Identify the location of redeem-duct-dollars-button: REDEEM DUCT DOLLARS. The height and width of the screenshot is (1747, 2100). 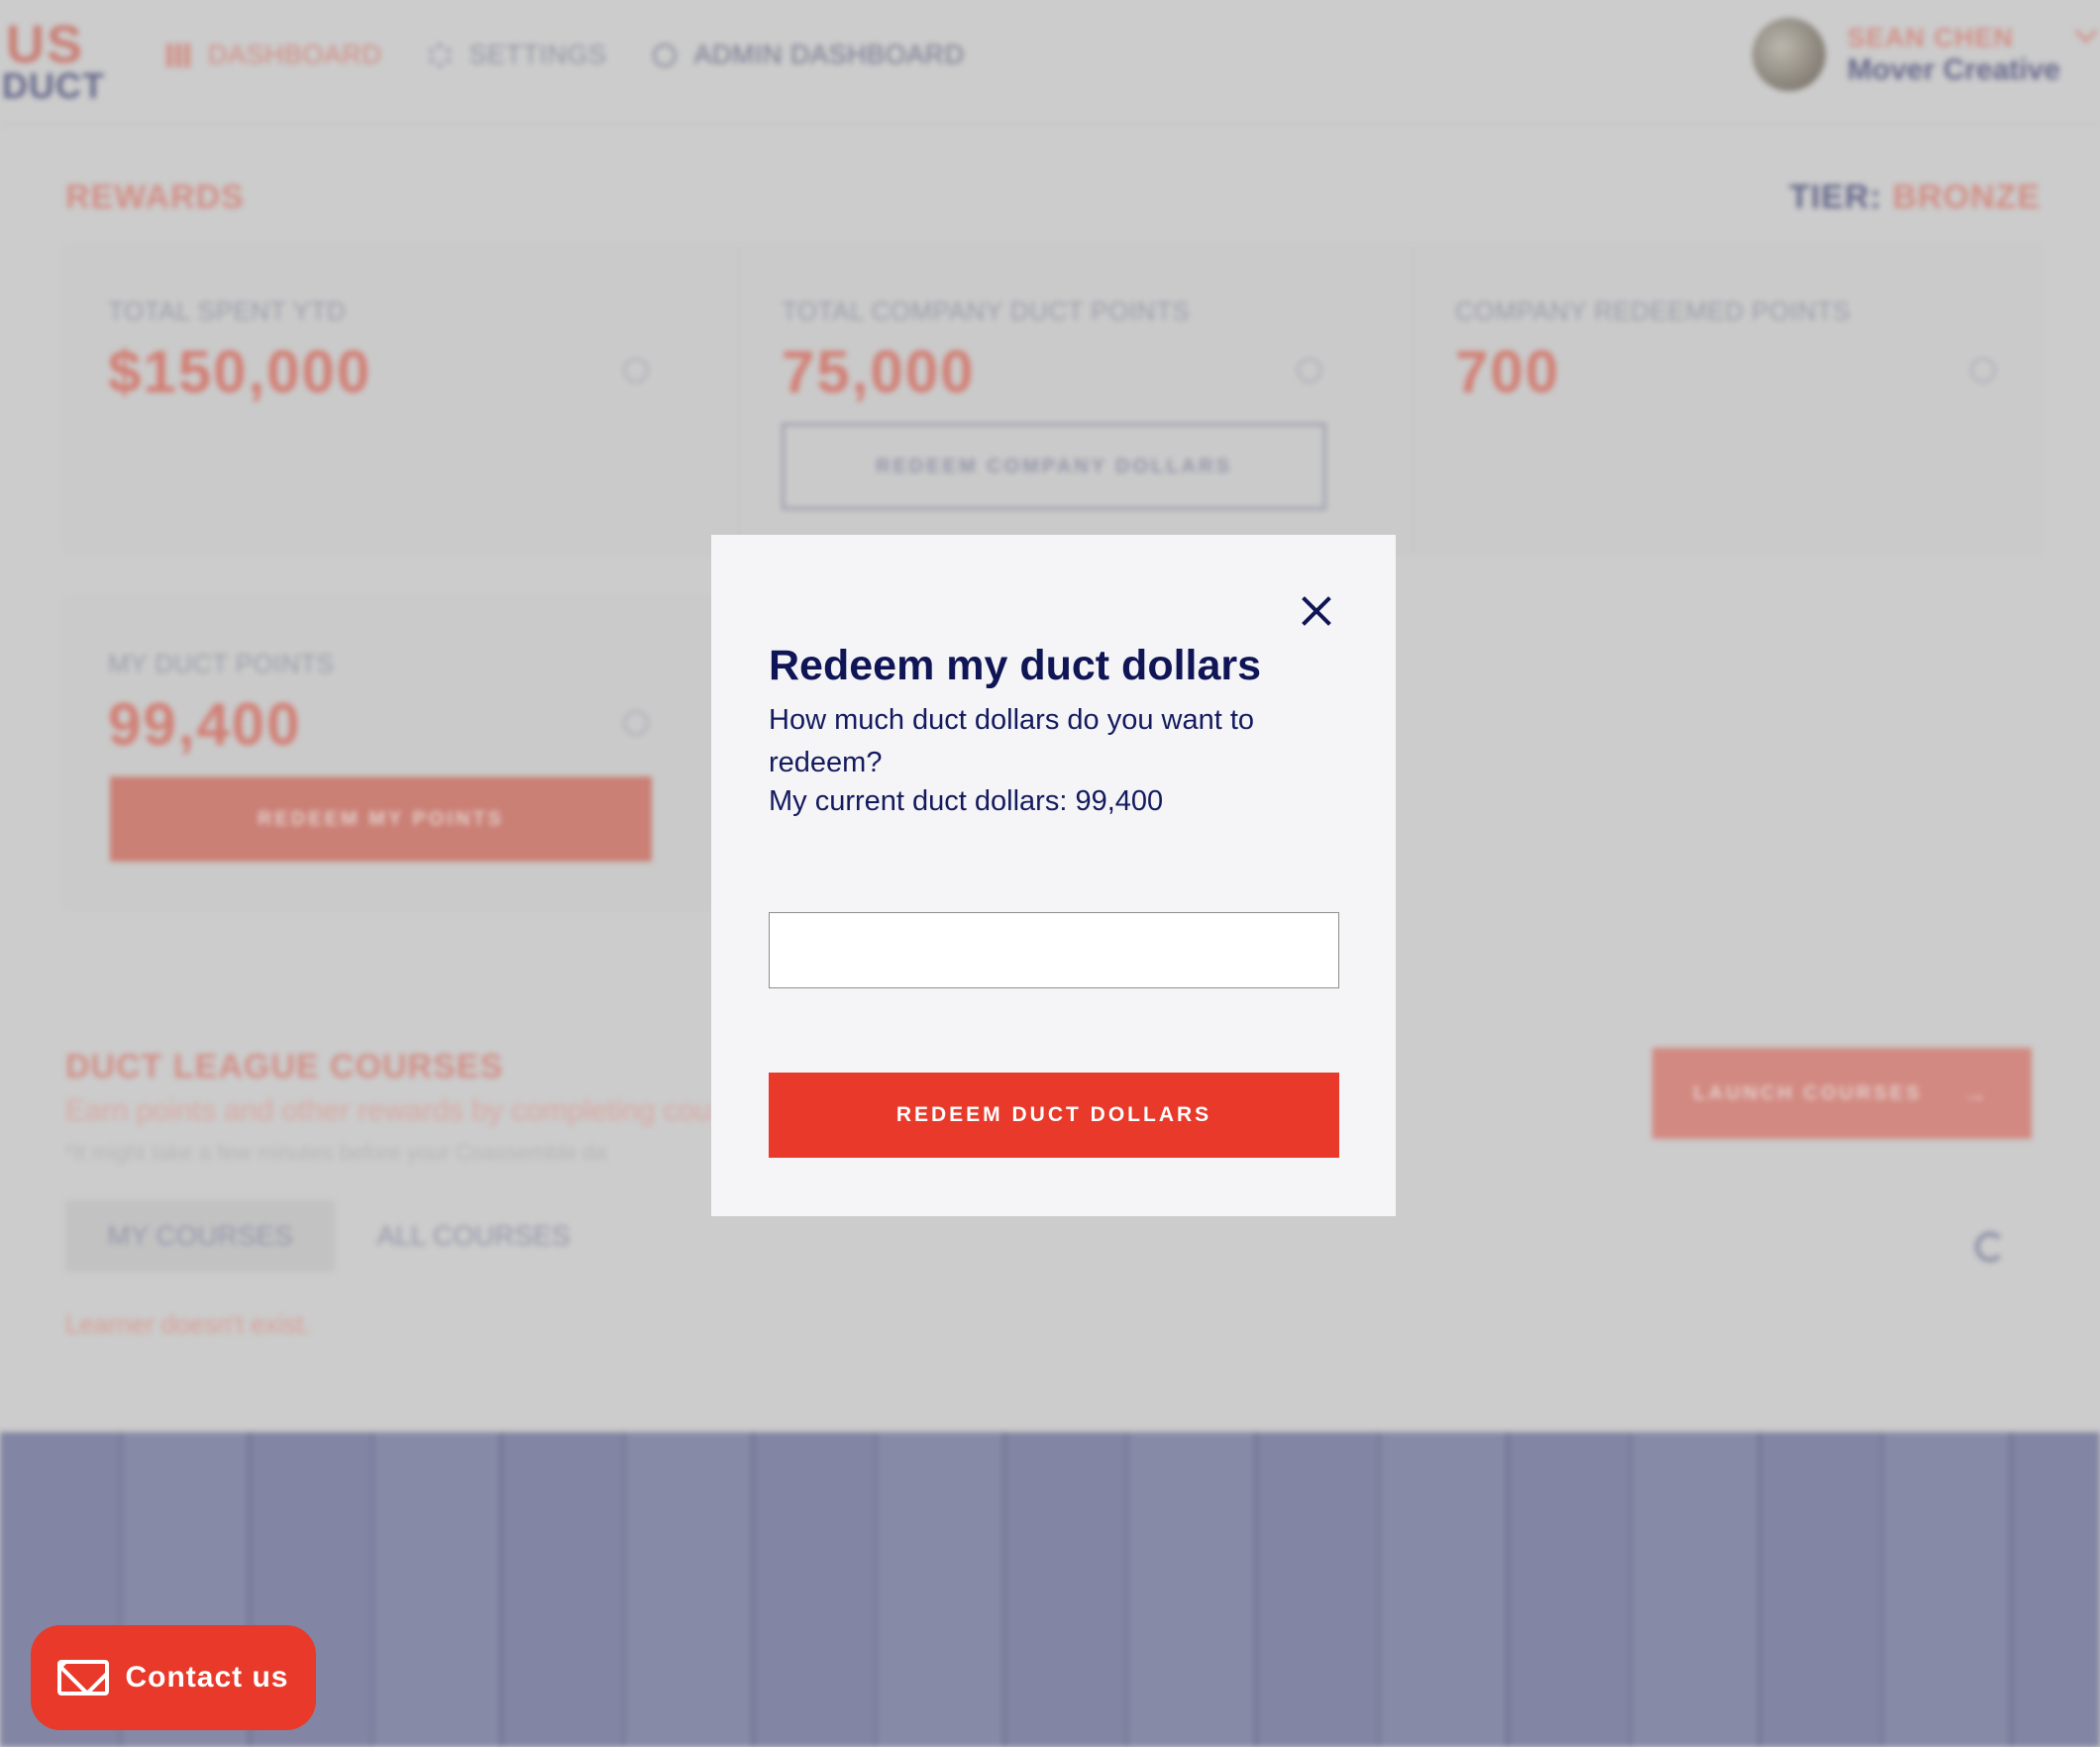
(1054, 1115).